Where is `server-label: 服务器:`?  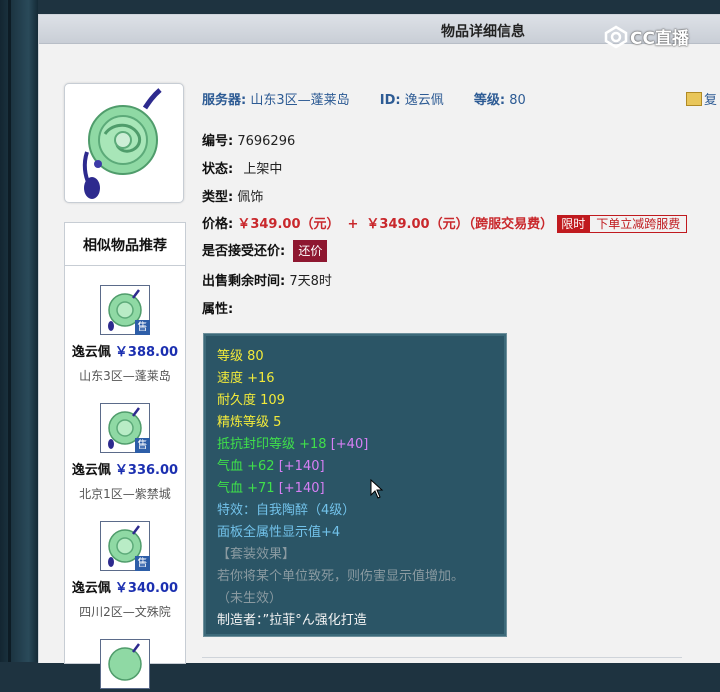
server-label: 服务器: is located at coordinates (224, 100).